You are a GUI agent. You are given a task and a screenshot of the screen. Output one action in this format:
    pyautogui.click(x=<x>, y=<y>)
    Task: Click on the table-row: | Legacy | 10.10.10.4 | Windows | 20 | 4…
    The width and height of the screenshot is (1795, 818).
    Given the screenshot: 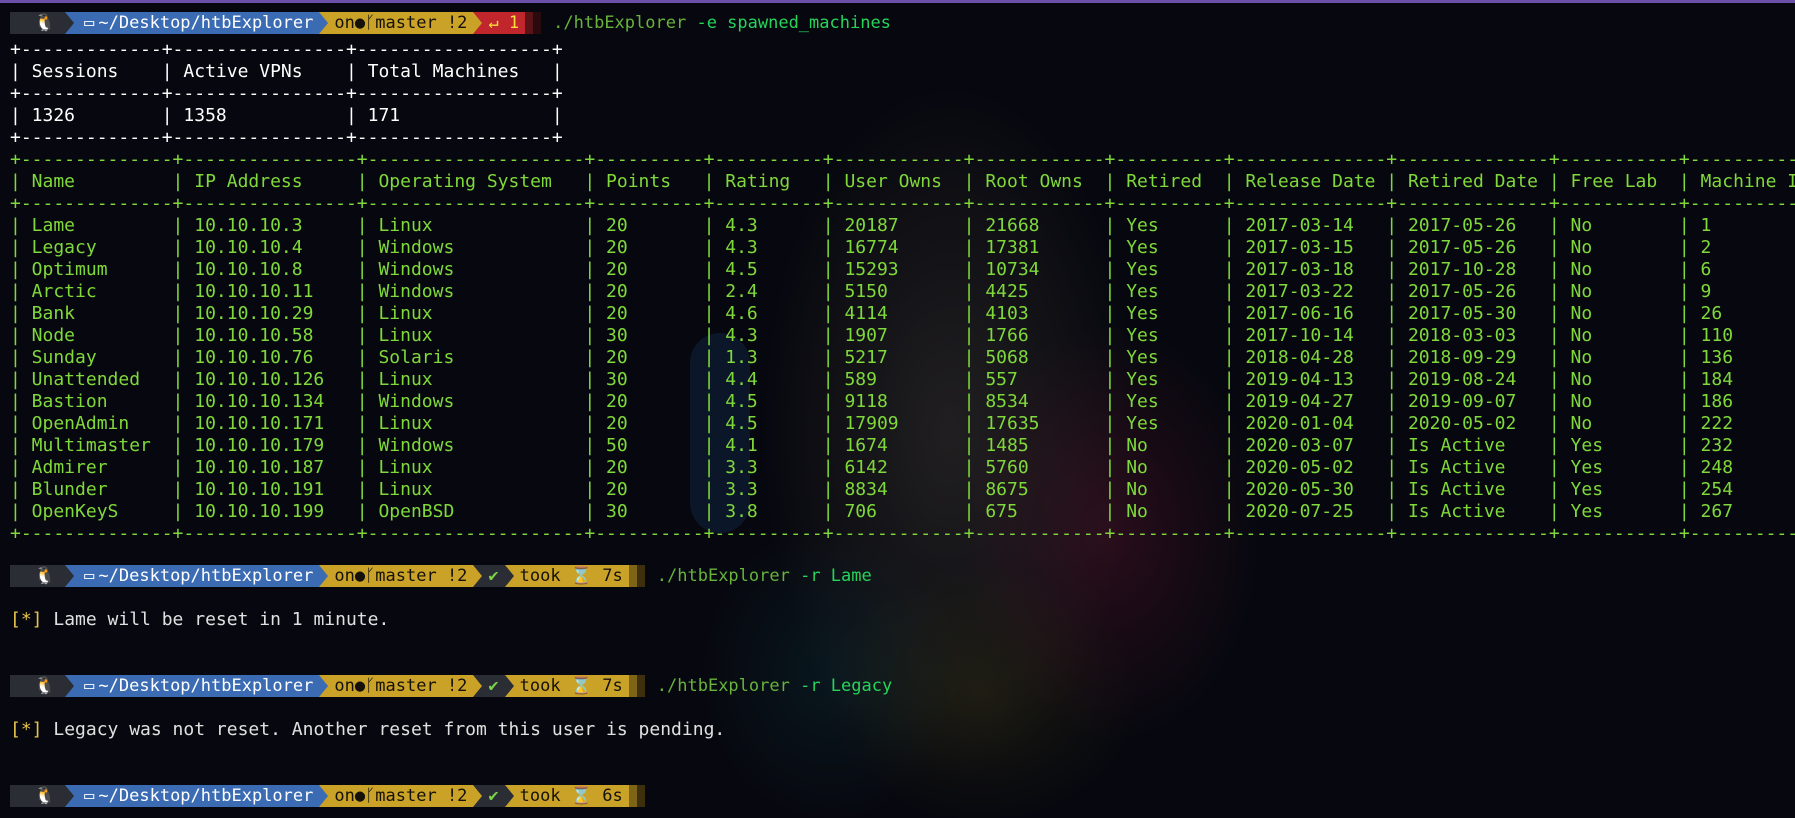 What is the action you would take?
    pyautogui.click(x=902, y=247)
    